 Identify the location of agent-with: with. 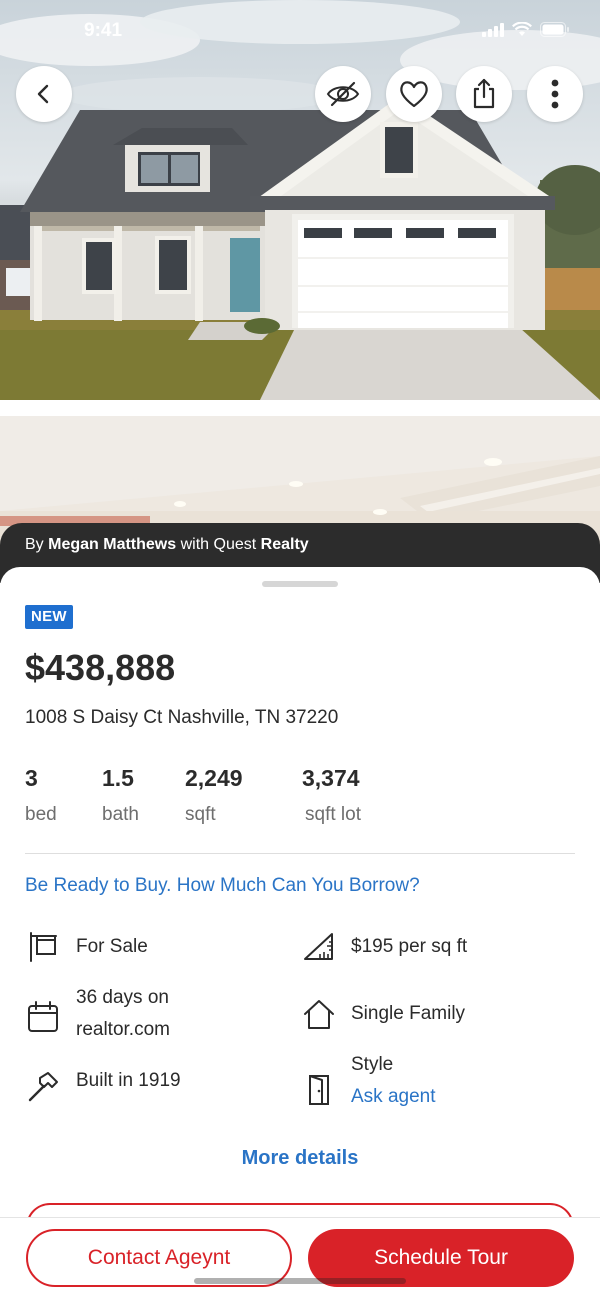
(195, 544).